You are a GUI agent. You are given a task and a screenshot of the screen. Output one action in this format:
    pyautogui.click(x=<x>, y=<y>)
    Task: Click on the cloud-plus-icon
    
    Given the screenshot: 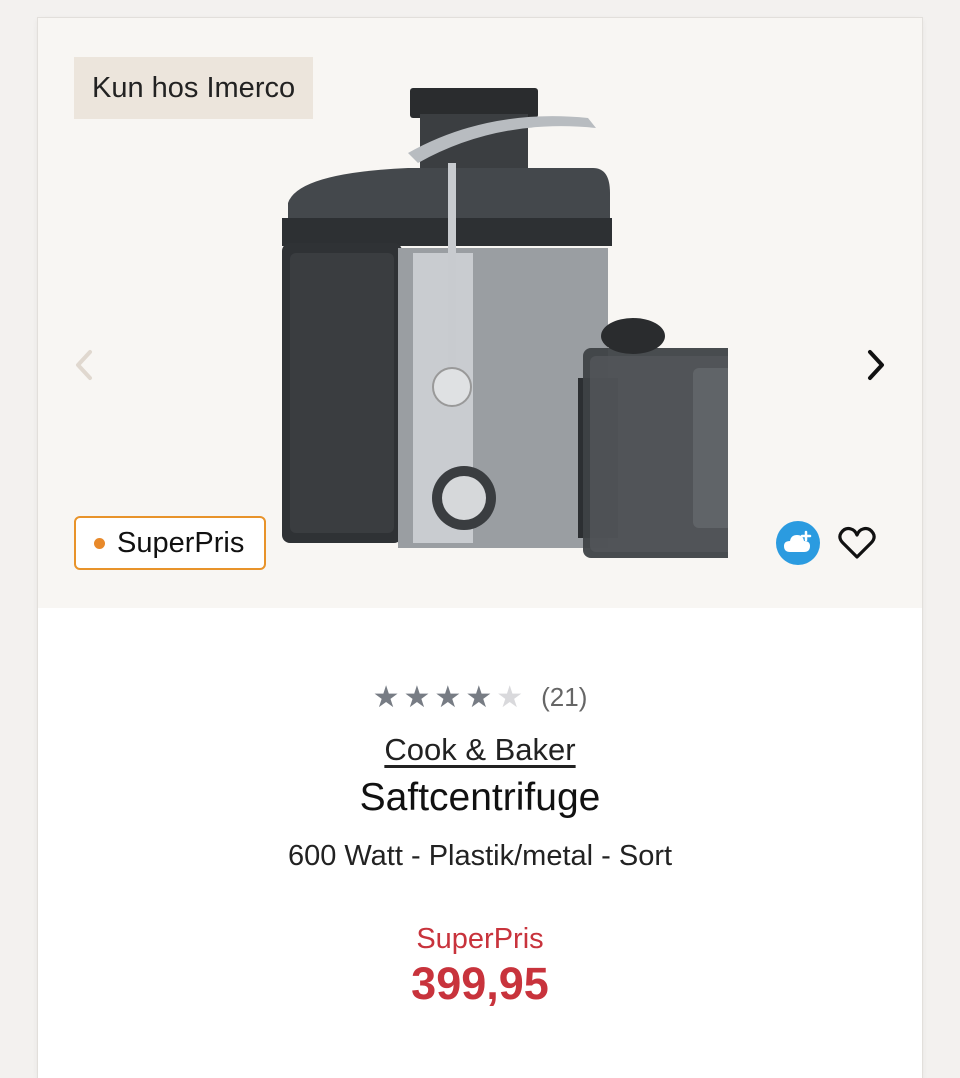 What is the action you would take?
    pyautogui.click(x=798, y=543)
    